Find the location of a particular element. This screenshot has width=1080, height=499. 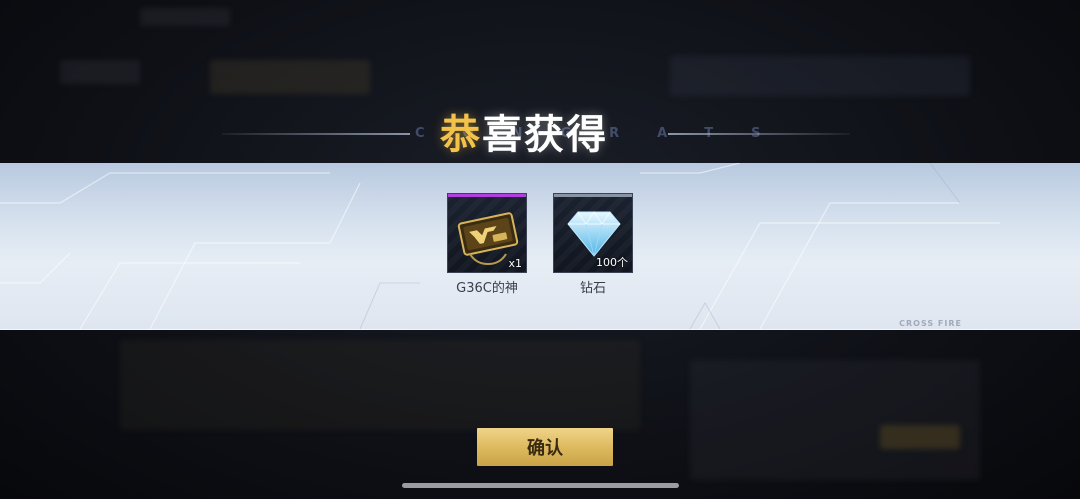

reward-item-frame: 100个 is located at coordinates (593, 233).